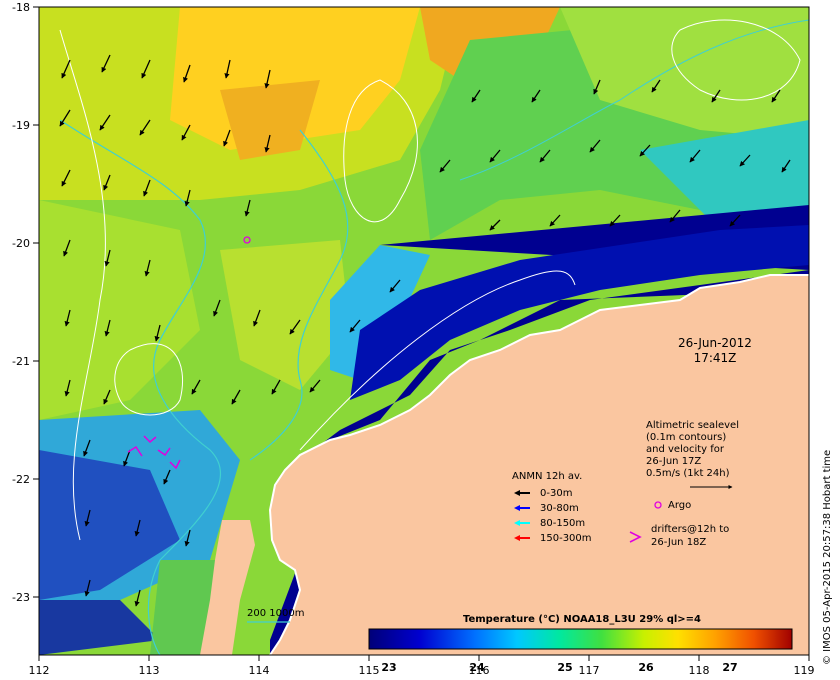 The width and height of the screenshot is (840, 680). What do you see at coordinates (692, 425) in the screenshot?
I see `altimetry-line: Altimetric sealevel` at bounding box center [692, 425].